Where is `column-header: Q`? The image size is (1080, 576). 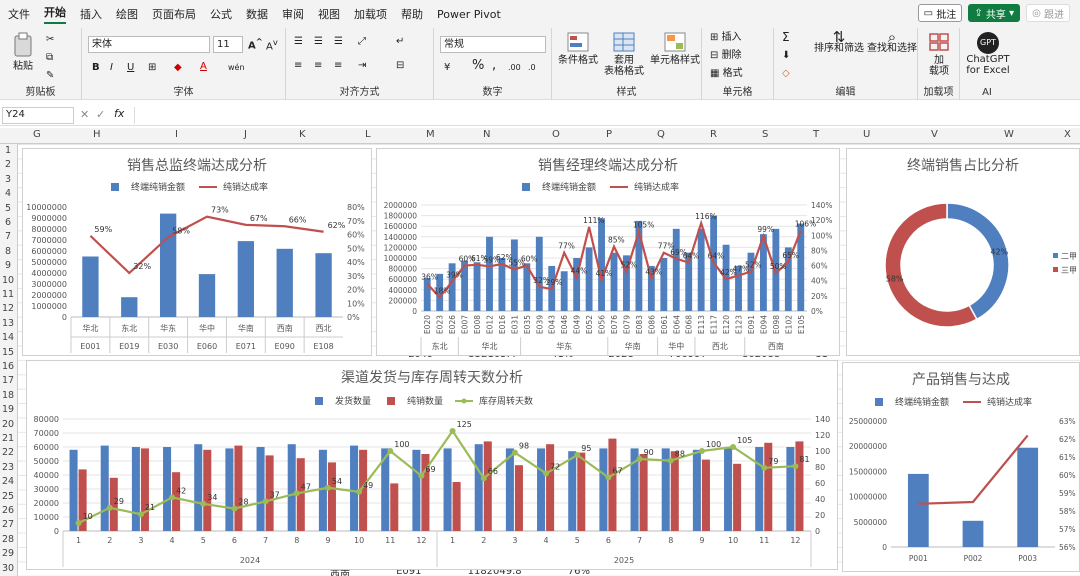
column-header: Q is located at coordinates (661, 134).